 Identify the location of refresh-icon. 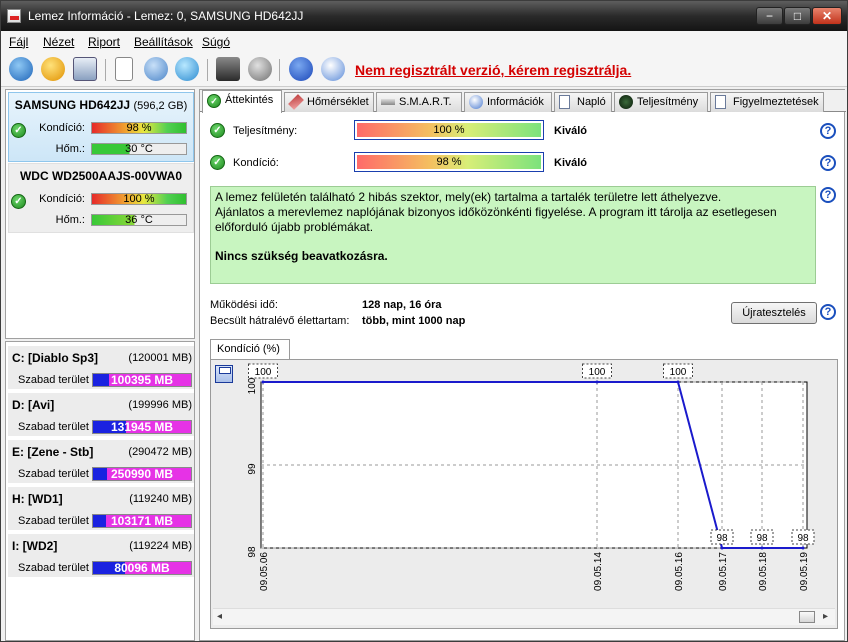
(21, 69).